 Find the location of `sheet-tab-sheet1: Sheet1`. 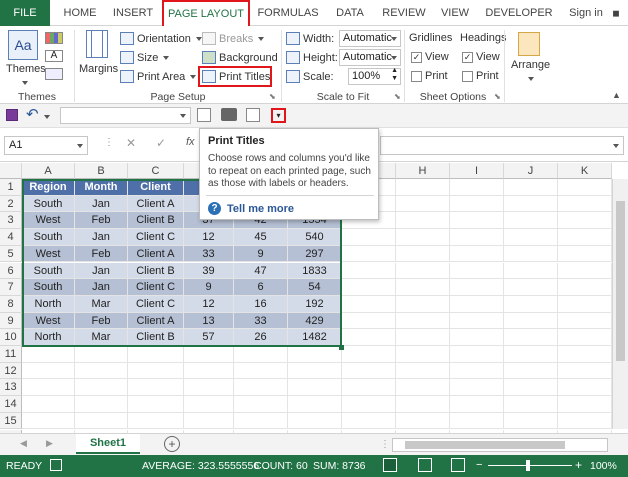

sheet-tab-sheet1: Sheet1 is located at coordinates (108, 444).